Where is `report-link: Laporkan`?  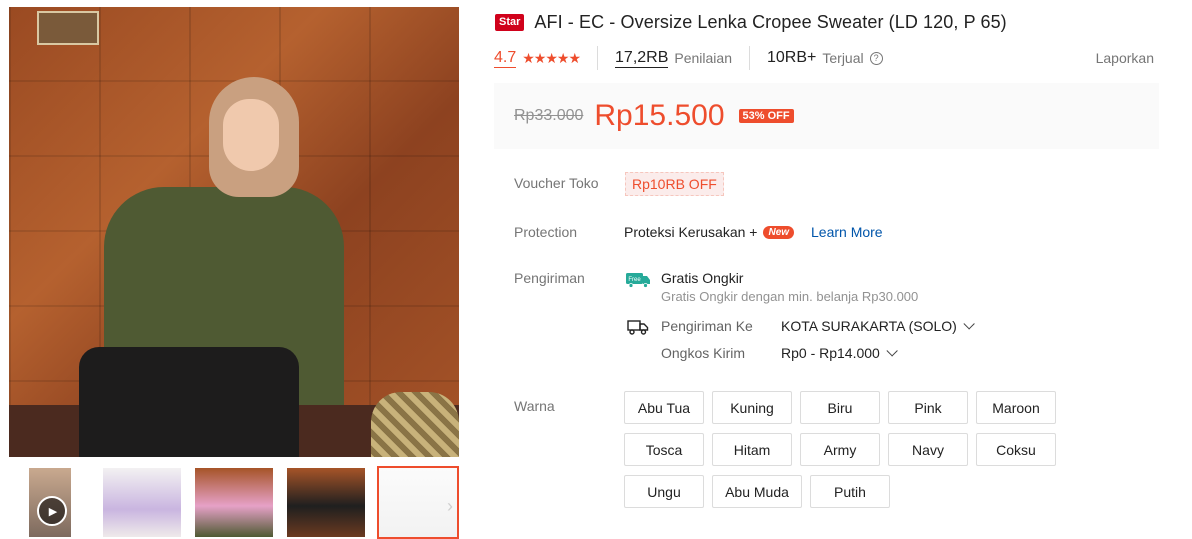 report-link: Laporkan is located at coordinates (1125, 58).